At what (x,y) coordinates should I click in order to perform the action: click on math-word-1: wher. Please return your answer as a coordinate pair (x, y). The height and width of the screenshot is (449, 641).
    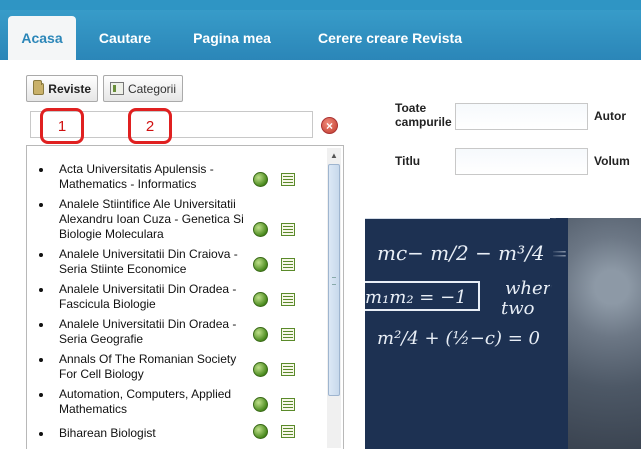
    Looking at the image, I should click on (529, 288).